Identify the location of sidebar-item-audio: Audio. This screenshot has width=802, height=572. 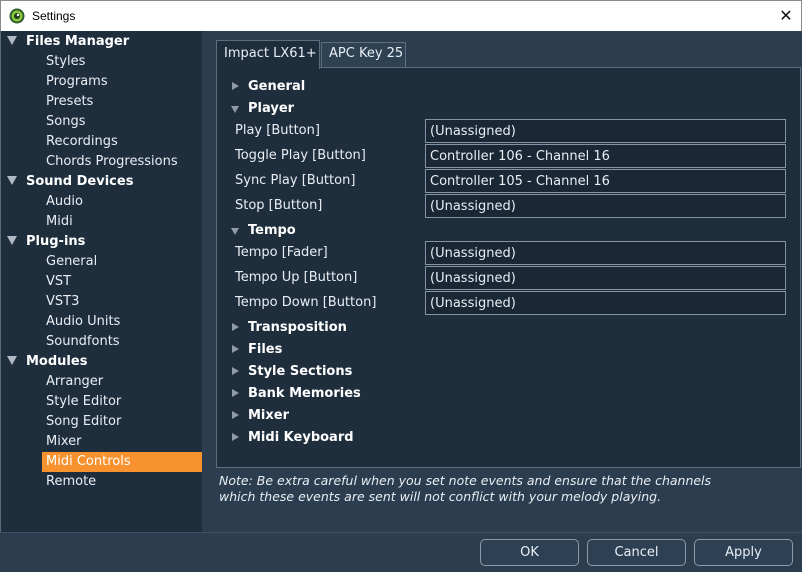
(122, 202).